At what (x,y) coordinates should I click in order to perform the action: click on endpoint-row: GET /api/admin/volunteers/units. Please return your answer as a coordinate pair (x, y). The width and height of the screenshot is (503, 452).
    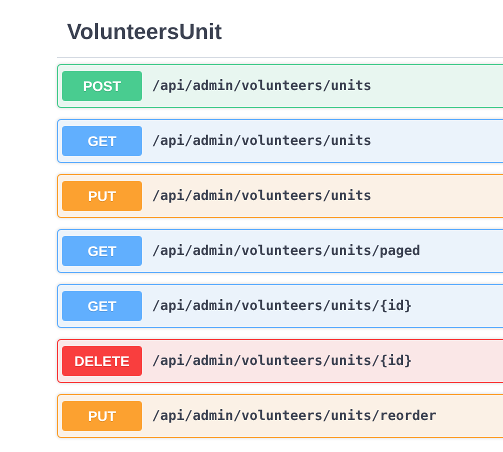
    Looking at the image, I should click on (280, 141).